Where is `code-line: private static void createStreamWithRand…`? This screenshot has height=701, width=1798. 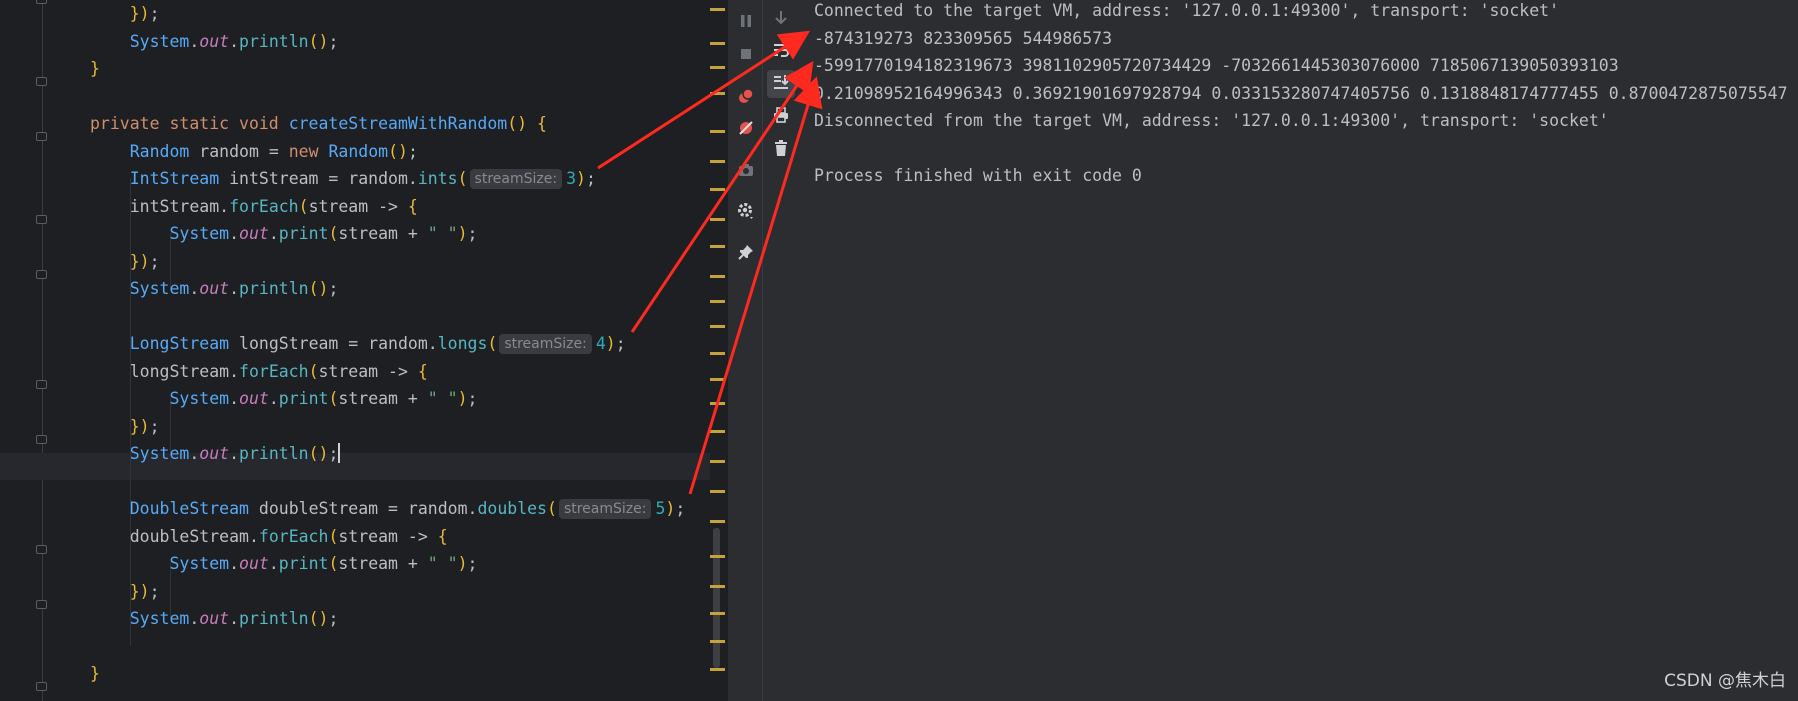
code-line: private static void createStreamWithRand… is located at coordinates (318, 123).